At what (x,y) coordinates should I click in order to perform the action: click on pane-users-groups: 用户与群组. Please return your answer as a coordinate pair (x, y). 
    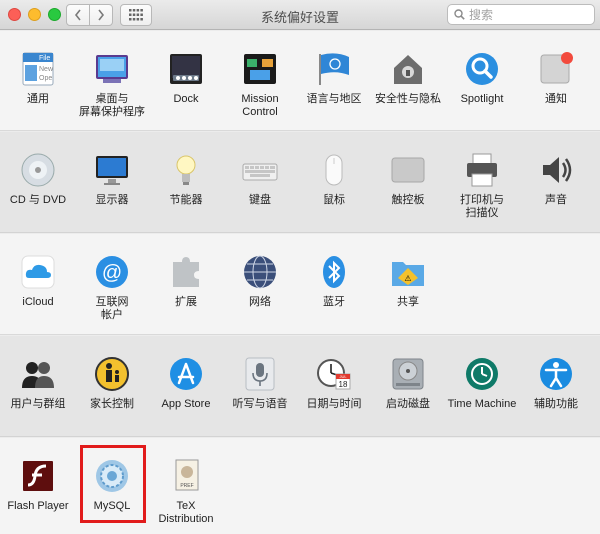
    Looking at the image, I should click on (38, 383).